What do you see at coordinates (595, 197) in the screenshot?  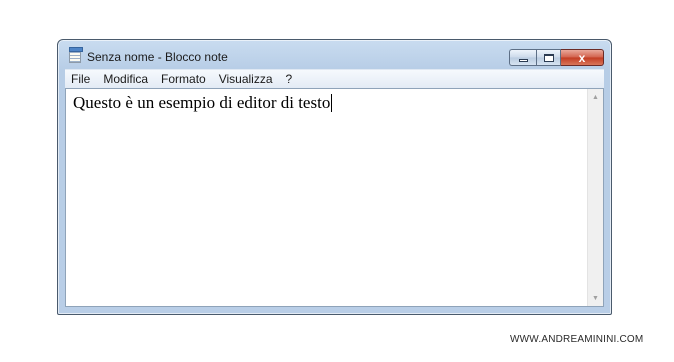 I see `vertical-scrollbar: ▲ ▼` at bounding box center [595, 197].